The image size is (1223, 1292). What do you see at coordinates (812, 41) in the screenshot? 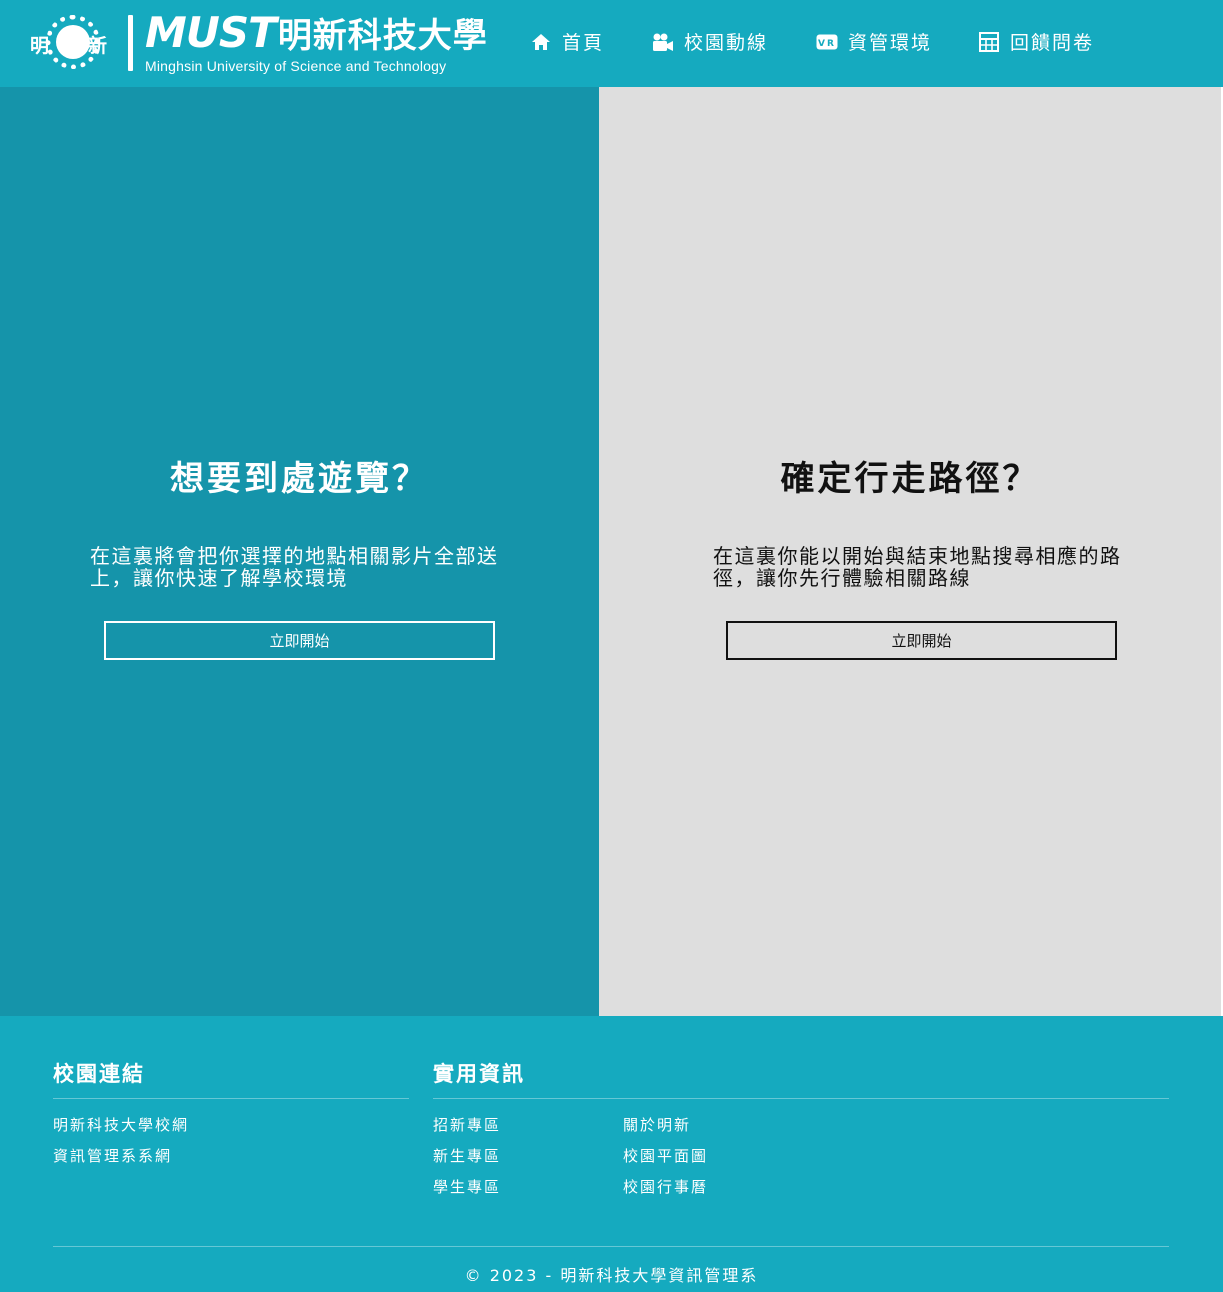
I see `main-nav: 首頁 校園動線 VR 資管環境 回饋問卷` at bounding box center [812, 41].